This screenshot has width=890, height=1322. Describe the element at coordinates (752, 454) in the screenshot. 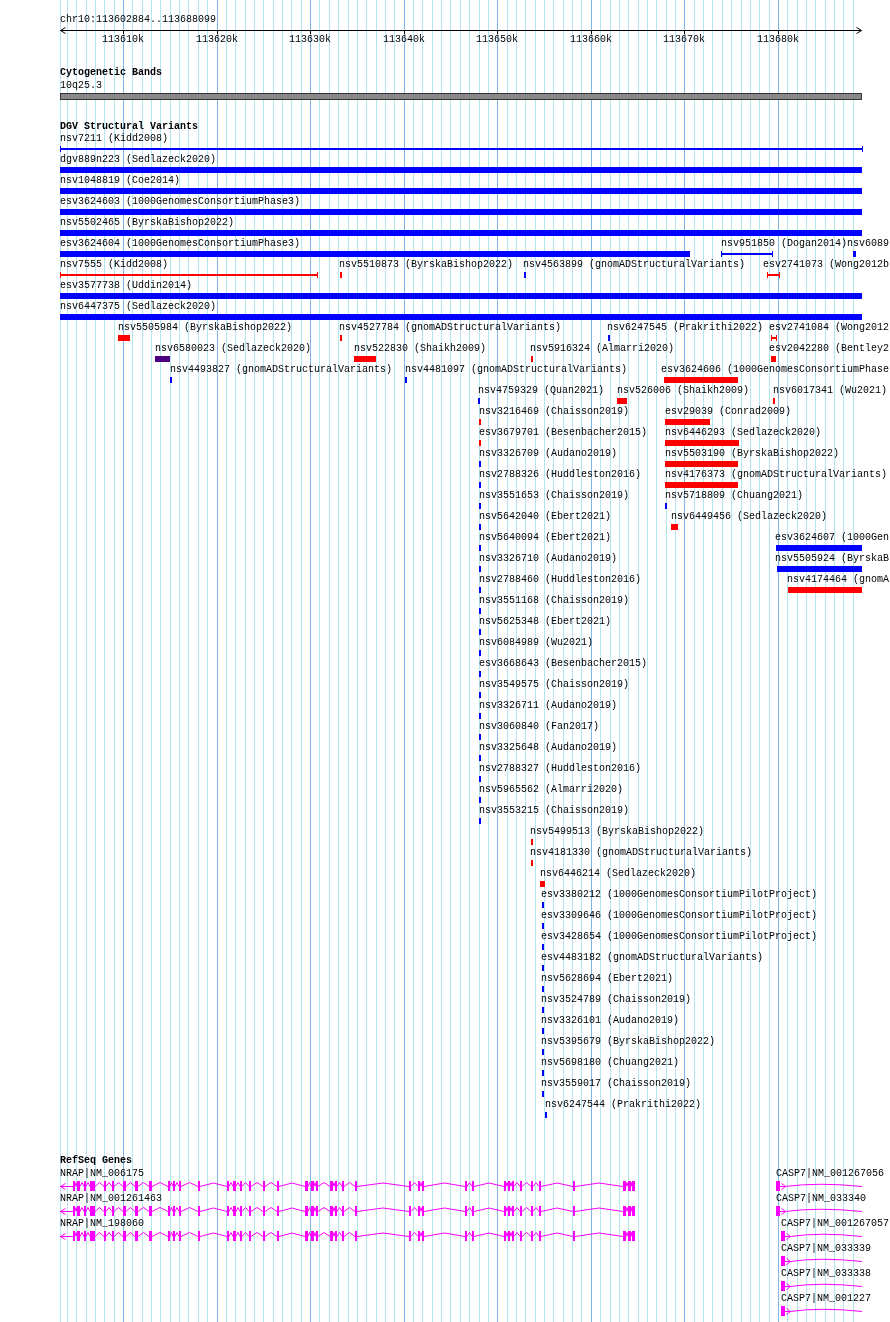

I see `variant-label: nsv5503190 (ByrskaBishop2022)` at that location.